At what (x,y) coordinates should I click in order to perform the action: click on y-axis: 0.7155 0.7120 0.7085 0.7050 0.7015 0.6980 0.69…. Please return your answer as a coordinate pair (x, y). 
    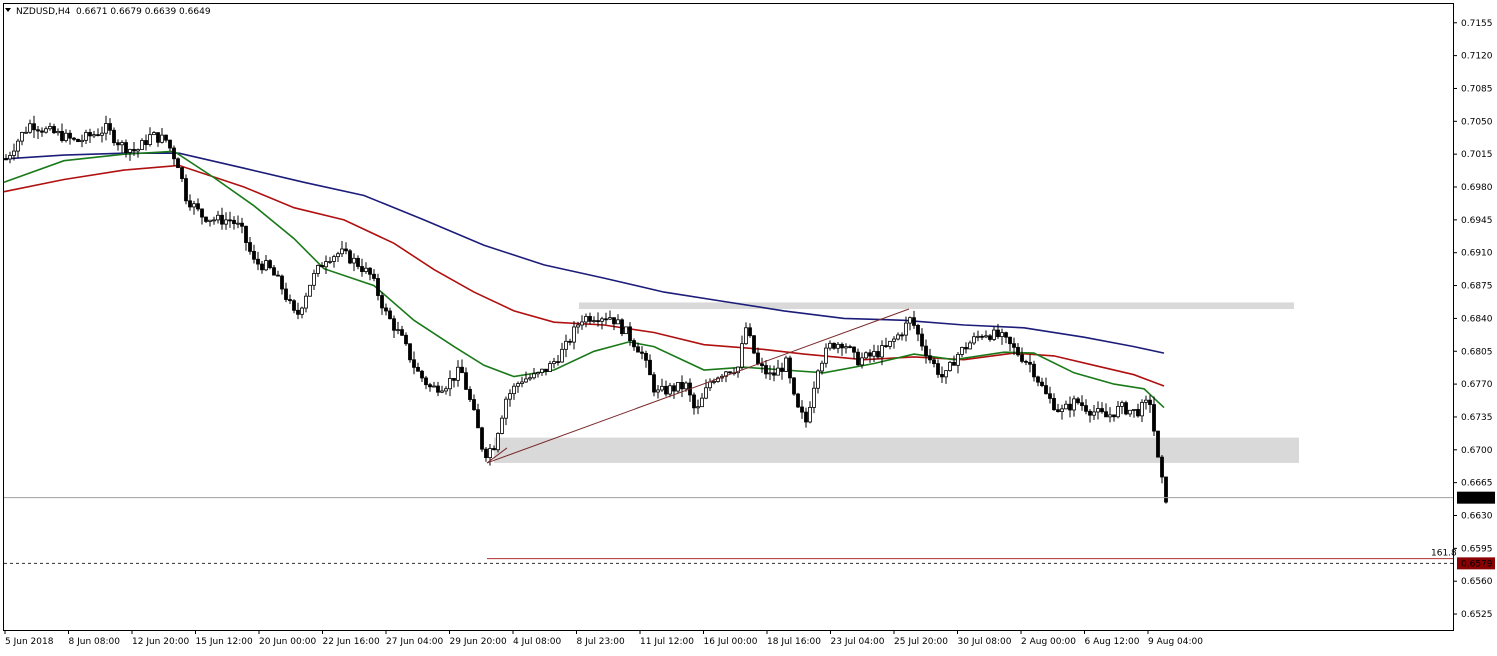
    Looking at the image, I should click on (1474, 319).